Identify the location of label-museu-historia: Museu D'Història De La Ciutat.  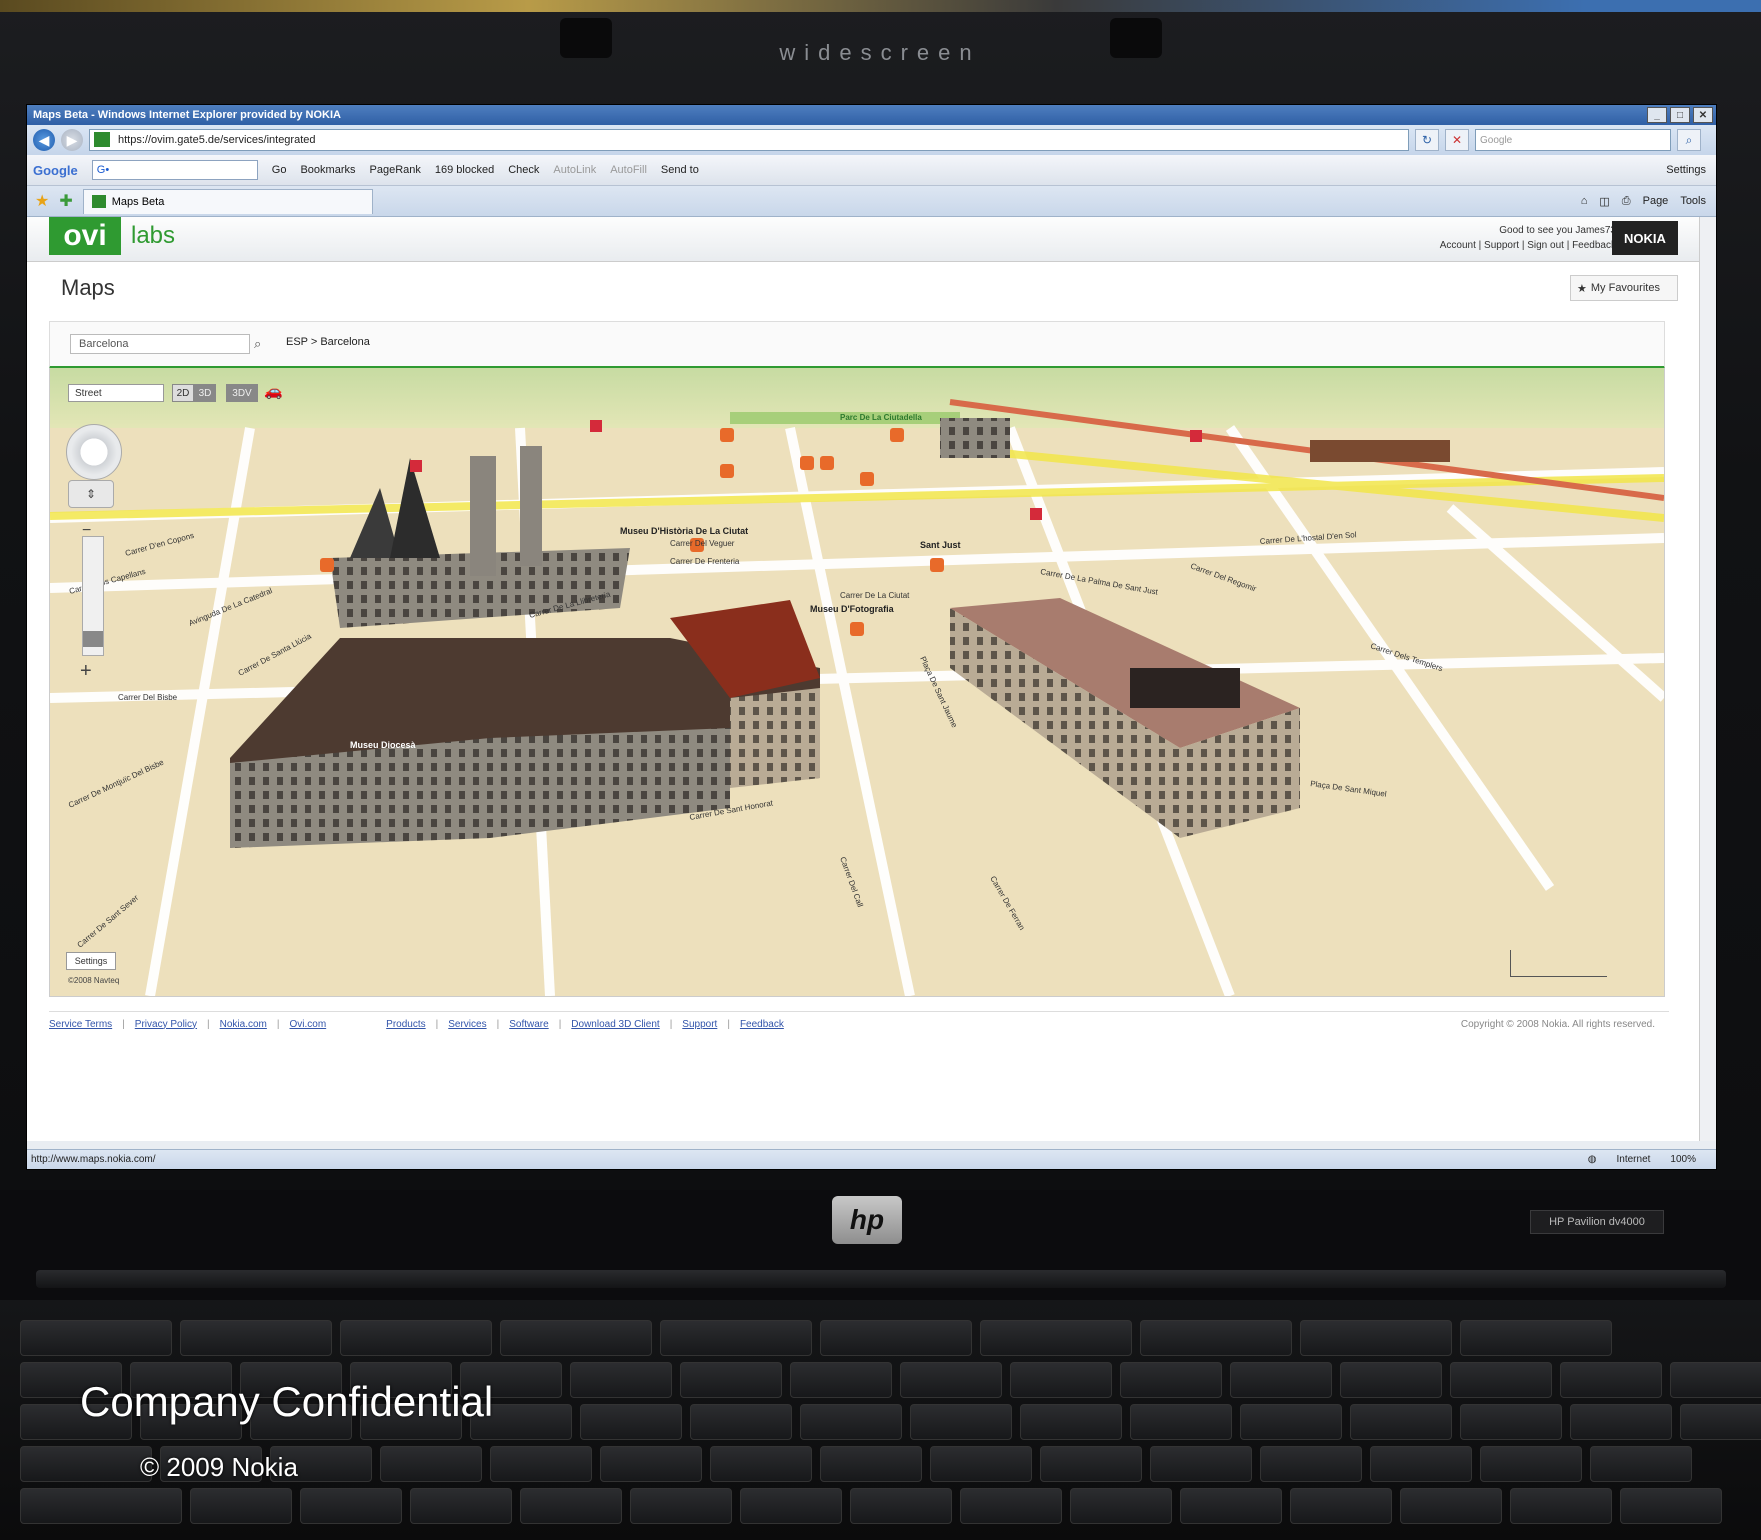
(684, 531).